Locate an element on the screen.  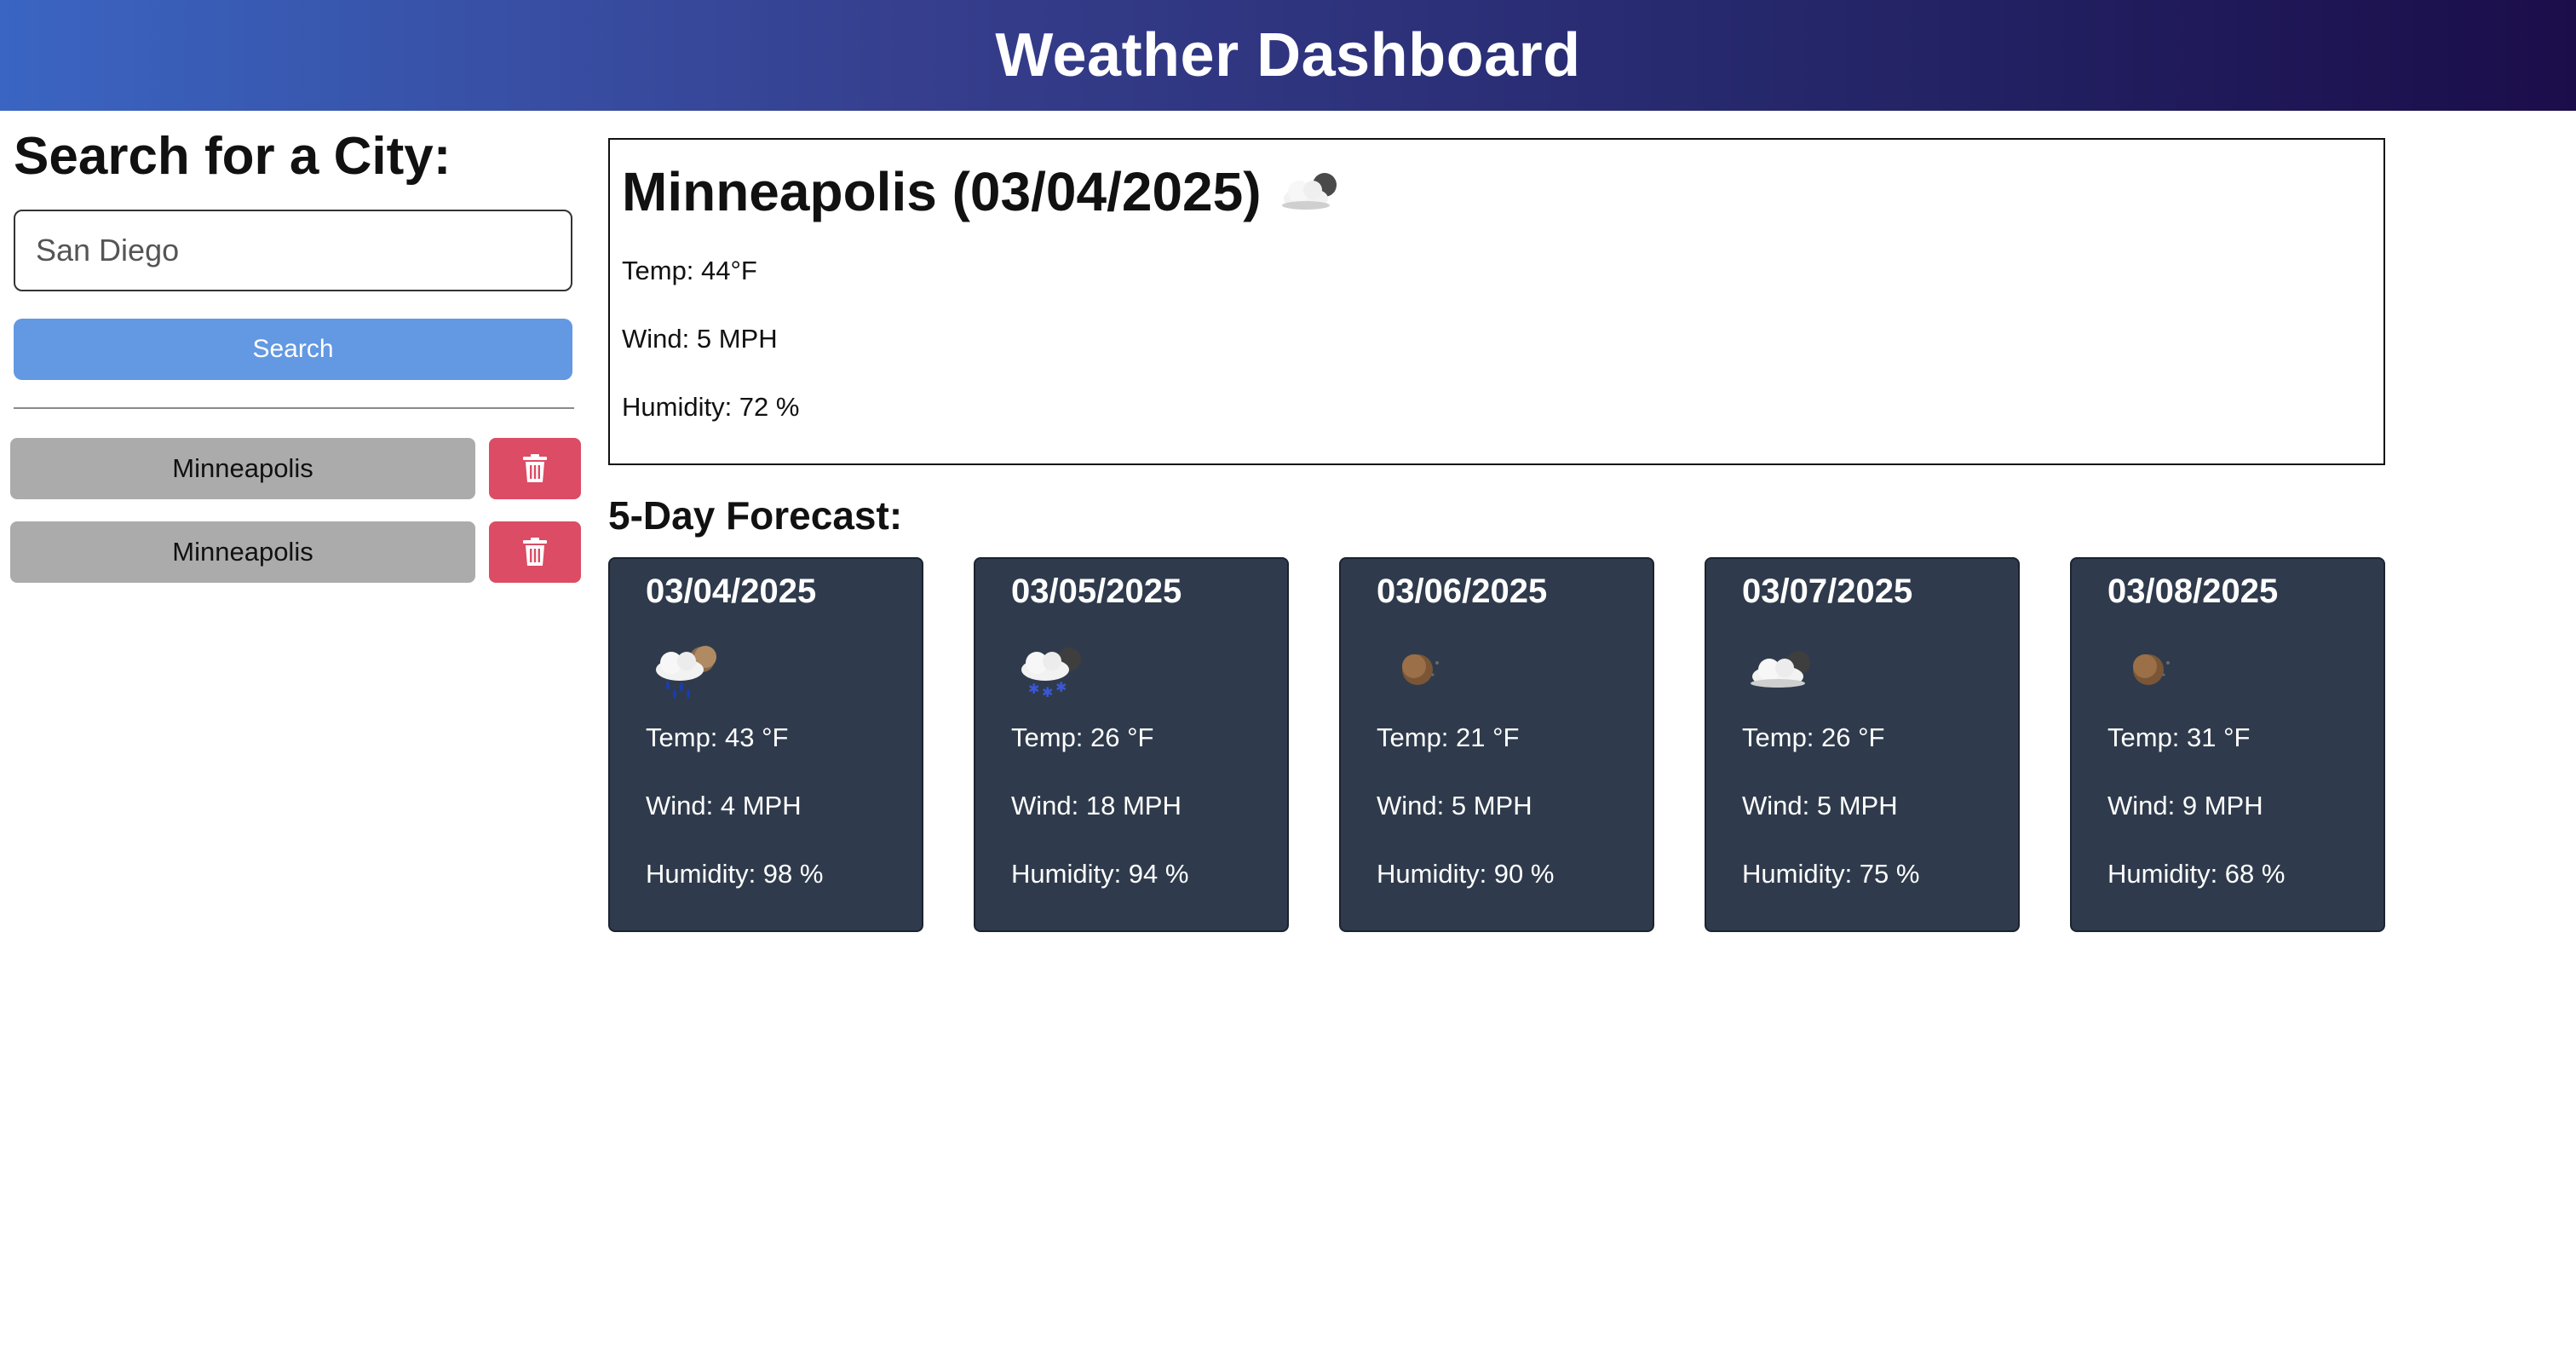
app-title: Weather Dashboard is located at coordinates (1288, 55).